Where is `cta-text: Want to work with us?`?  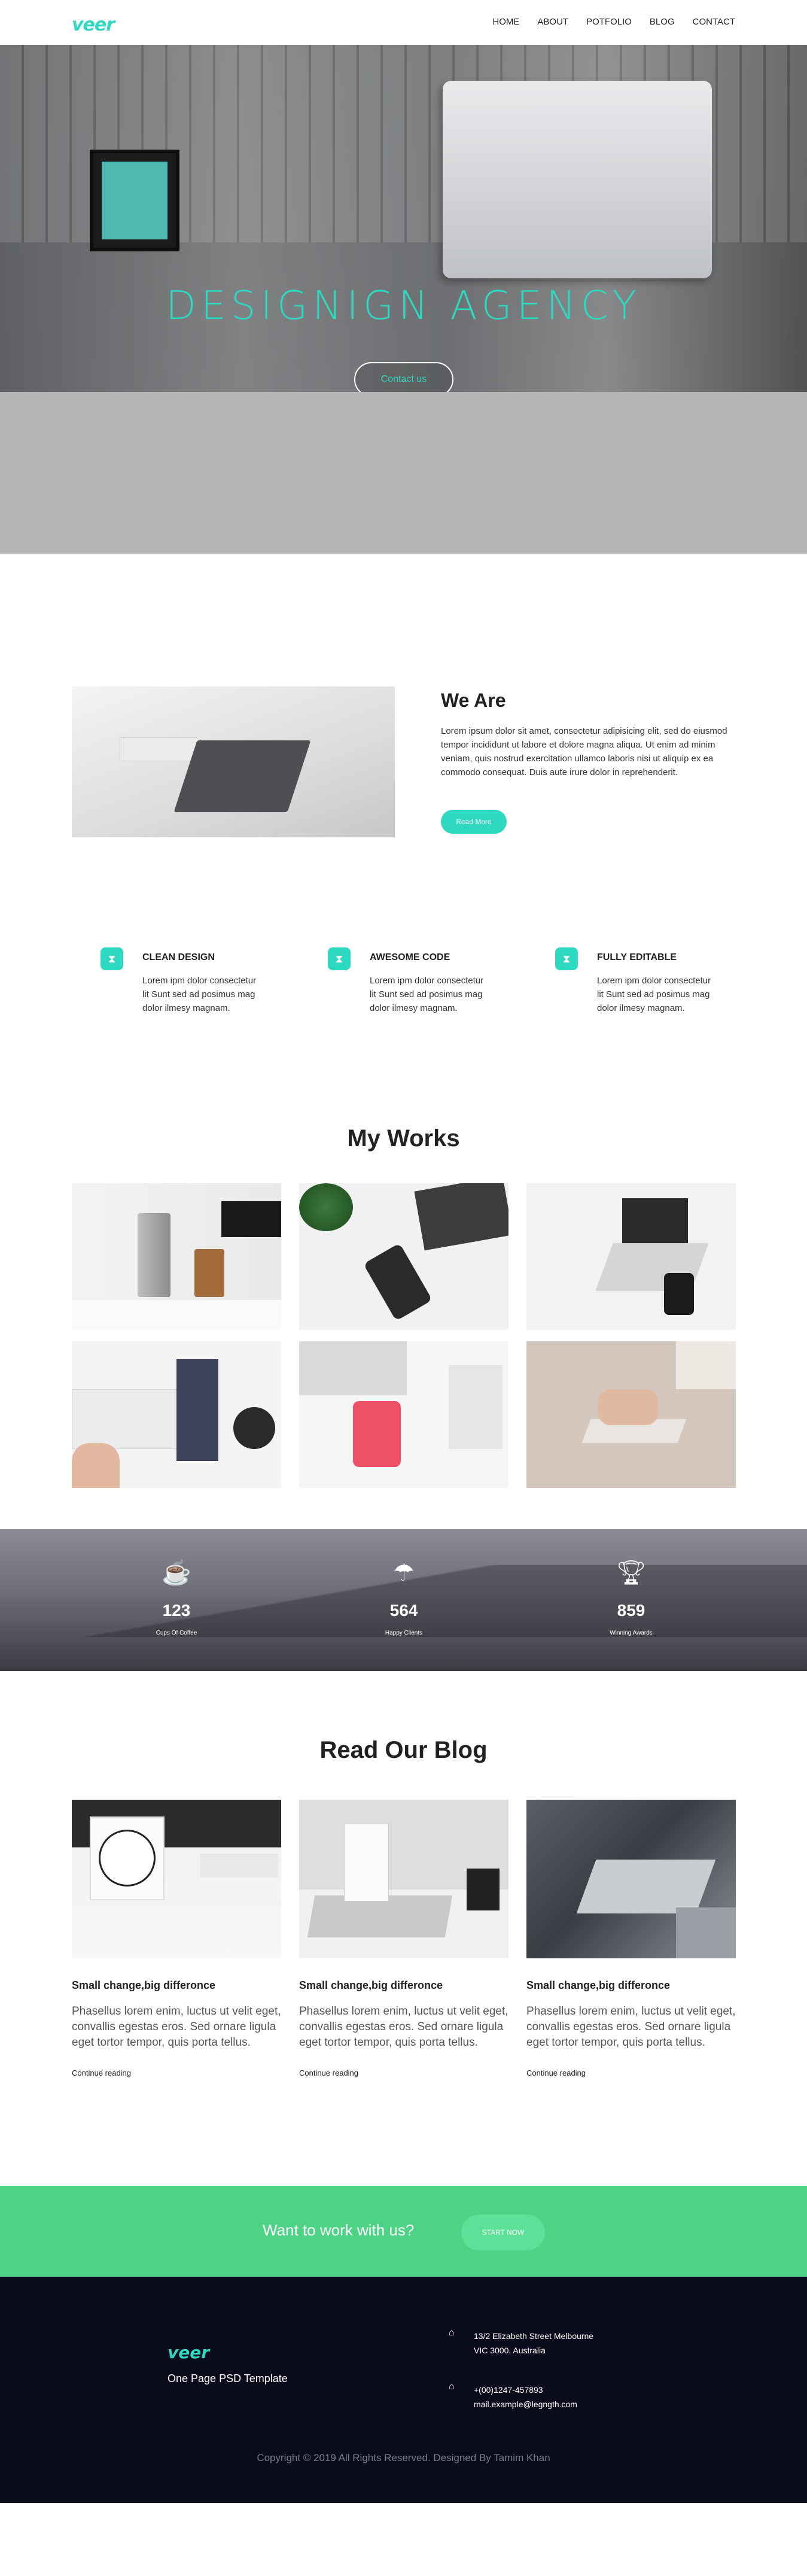
cta-text: Want to work with us? is located at coordinates (339, 2230).